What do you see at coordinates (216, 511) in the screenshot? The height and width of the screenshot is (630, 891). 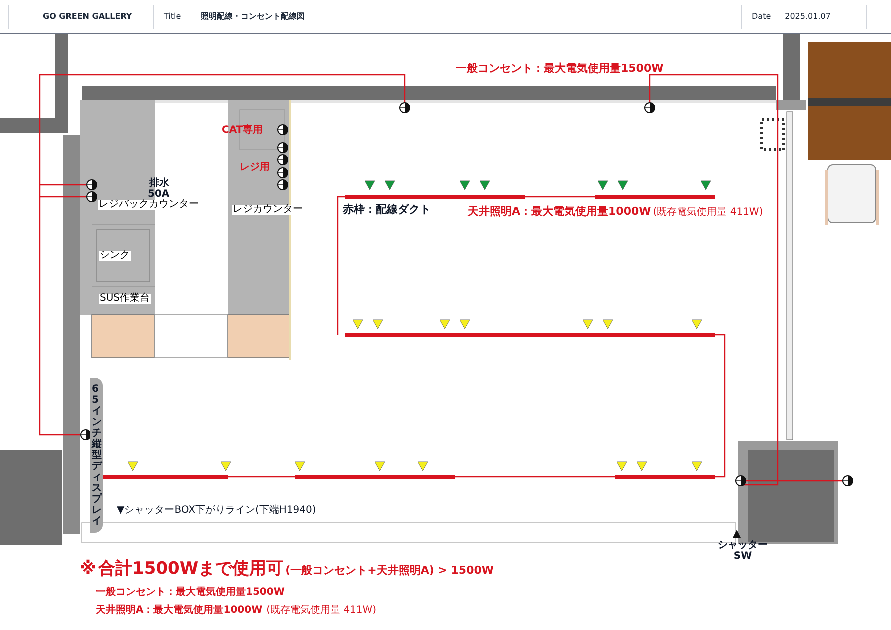 I see `shutter-line-note: ▼シャッターBOX下がりライン(下端H1940)` at bounding box center [216, 511].